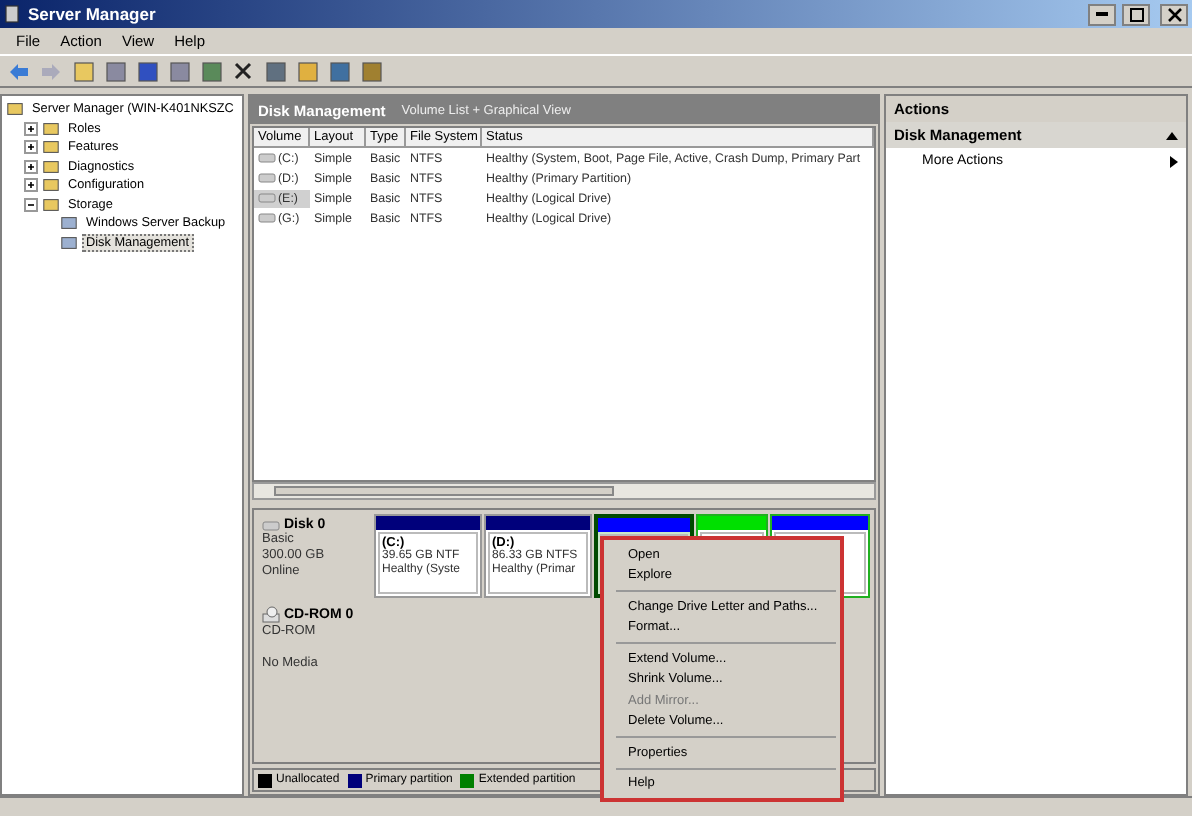  I want to click on cd-drive-icon, so click(271, 615).